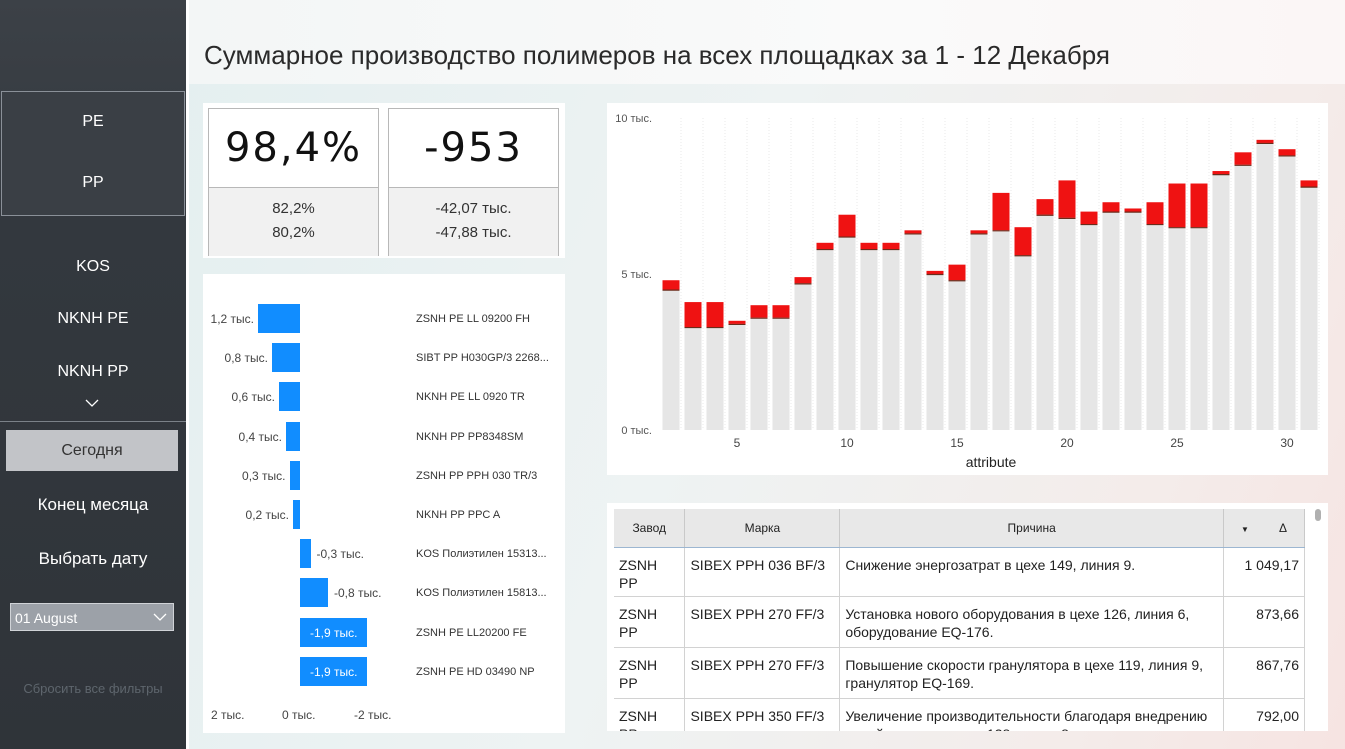 This screenshot has width=1345, height=749. What do you see at coordinates (1177, 443) in the screenshot?
I see `x-axis-tick: 25` at bounding box center [1177, 443].